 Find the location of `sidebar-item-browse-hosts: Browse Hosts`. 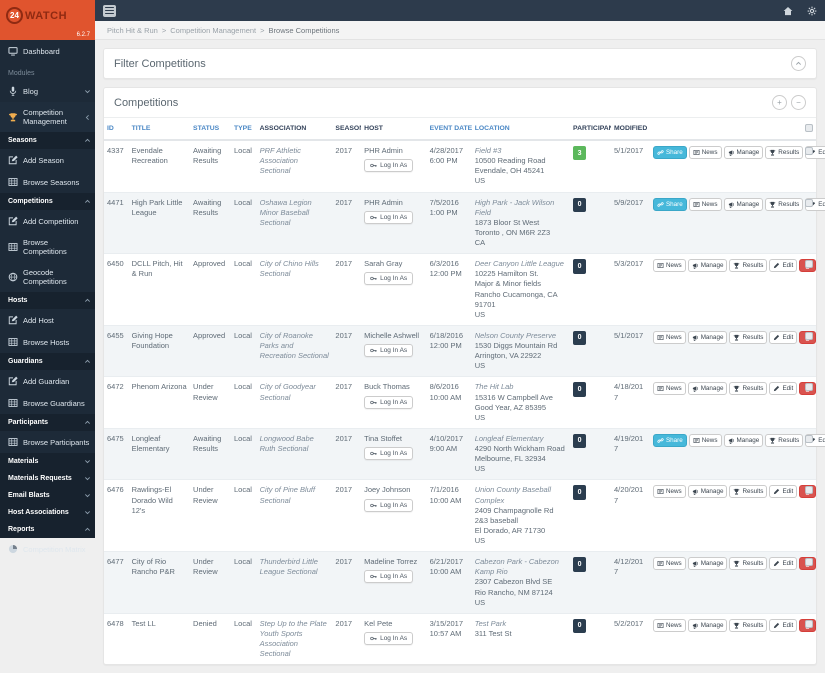

sidebar-item-browse-hosts: Browse Hosts is located at coordinates (47, 342).